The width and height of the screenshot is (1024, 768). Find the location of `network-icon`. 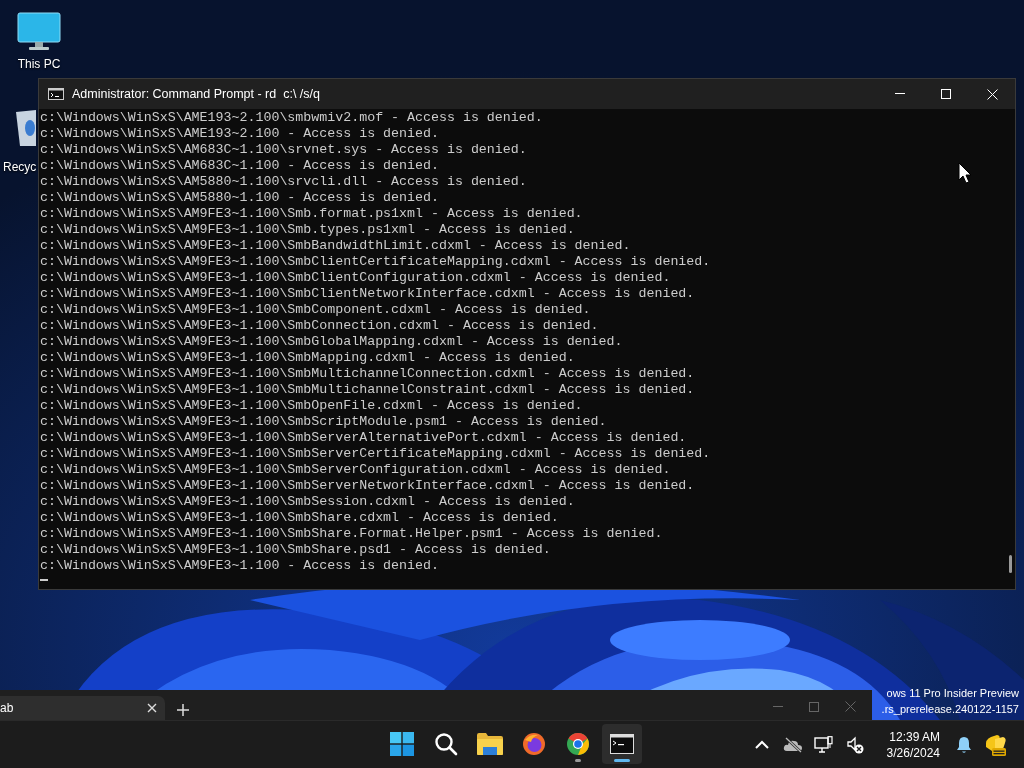

network-icon is located at coordinates (824, 744).